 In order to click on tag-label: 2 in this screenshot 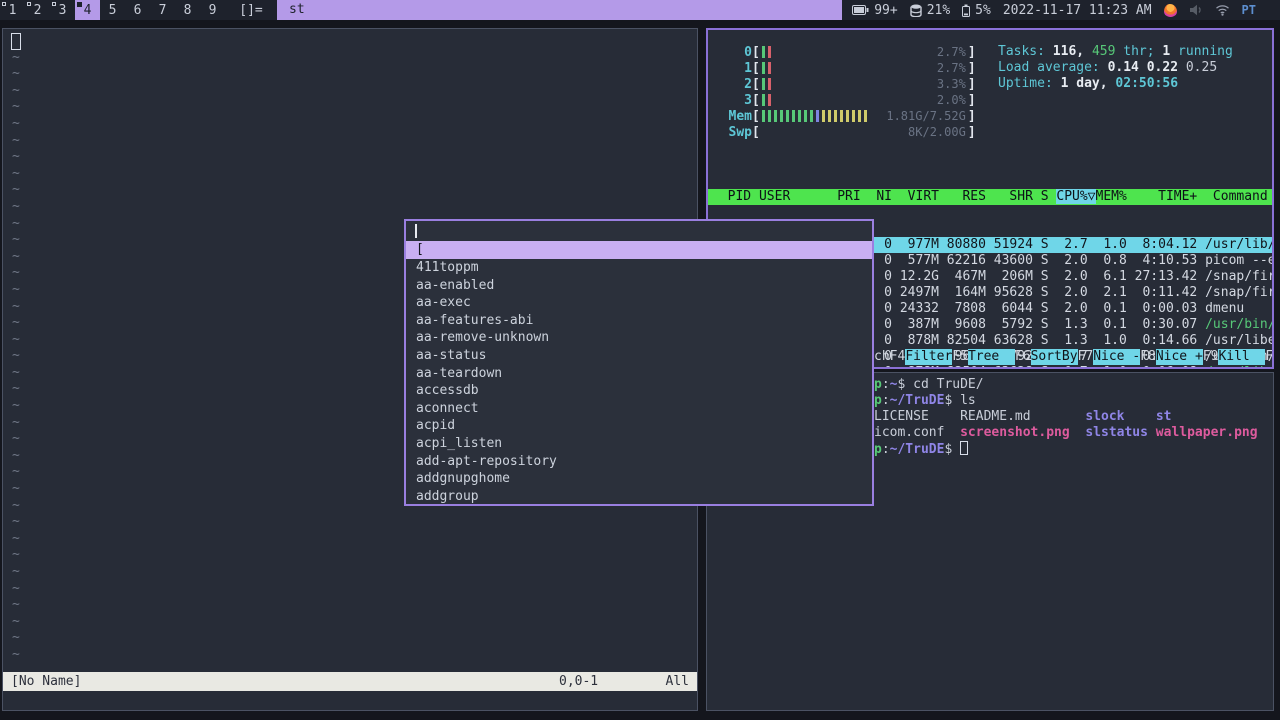, I will do `click(37, 10)`.